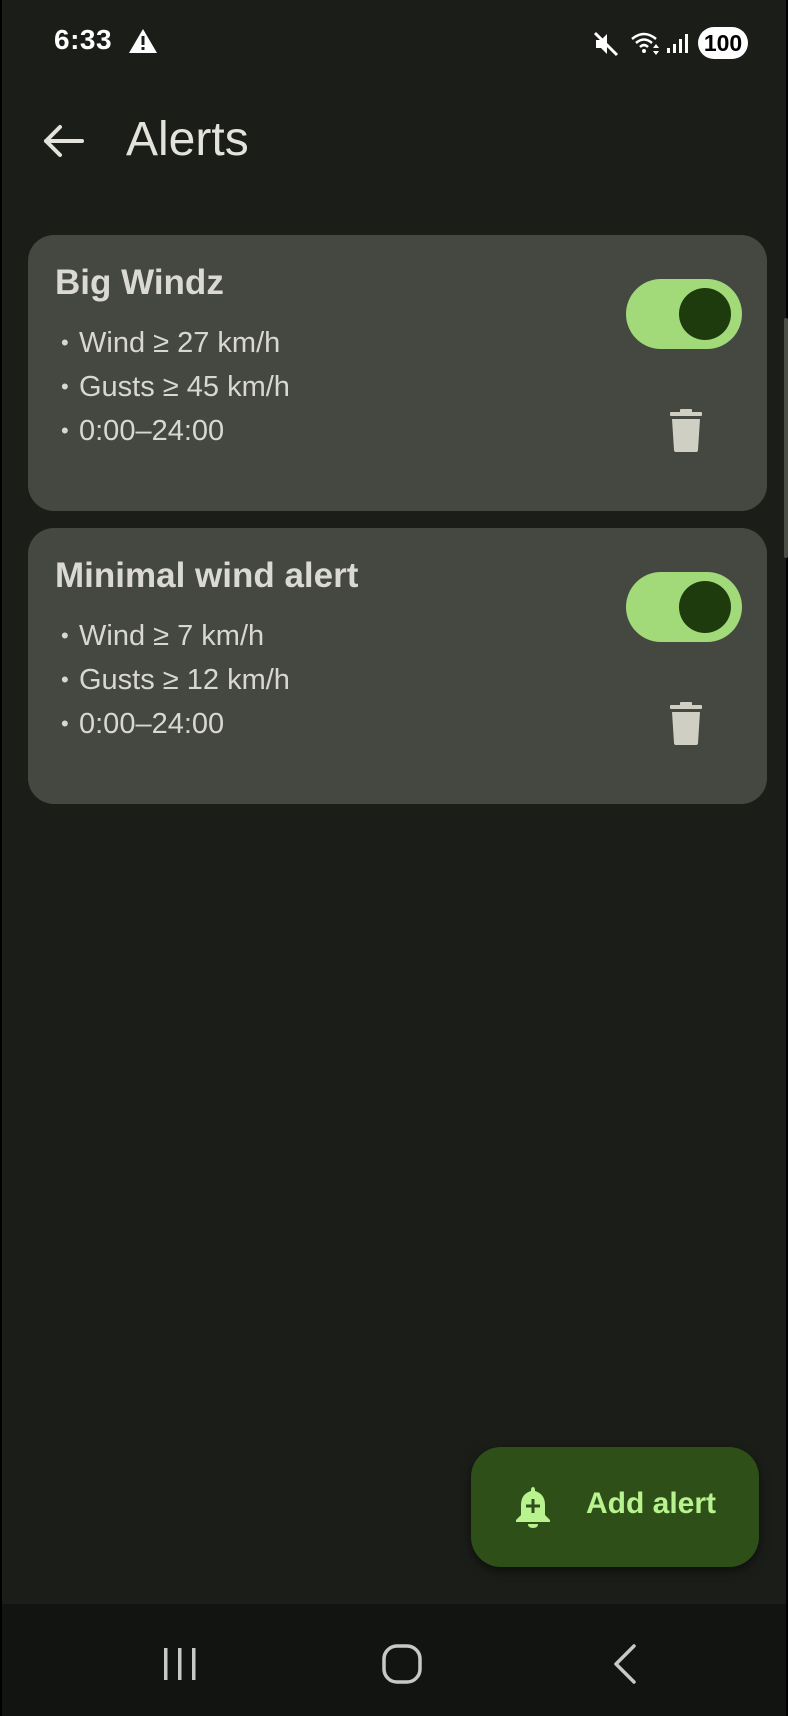  I want to click on alert-detail-text: Wind ≥ 7 km/h, so click(172, 636).